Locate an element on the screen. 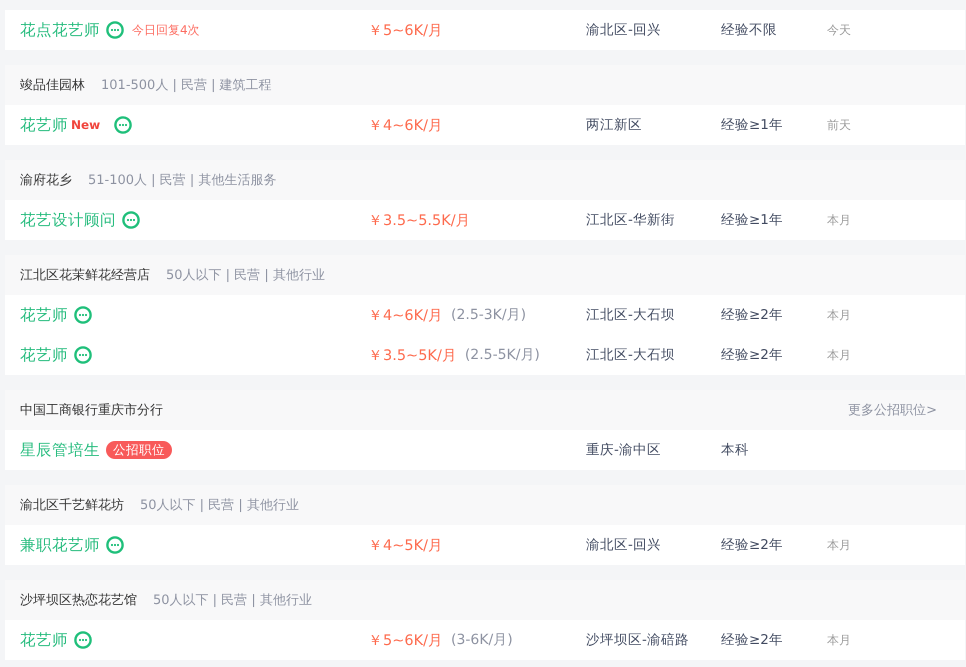 This screenshot has height=667, width=966. salary: ￥4~5K/月 is located at coordinates (405, 545).